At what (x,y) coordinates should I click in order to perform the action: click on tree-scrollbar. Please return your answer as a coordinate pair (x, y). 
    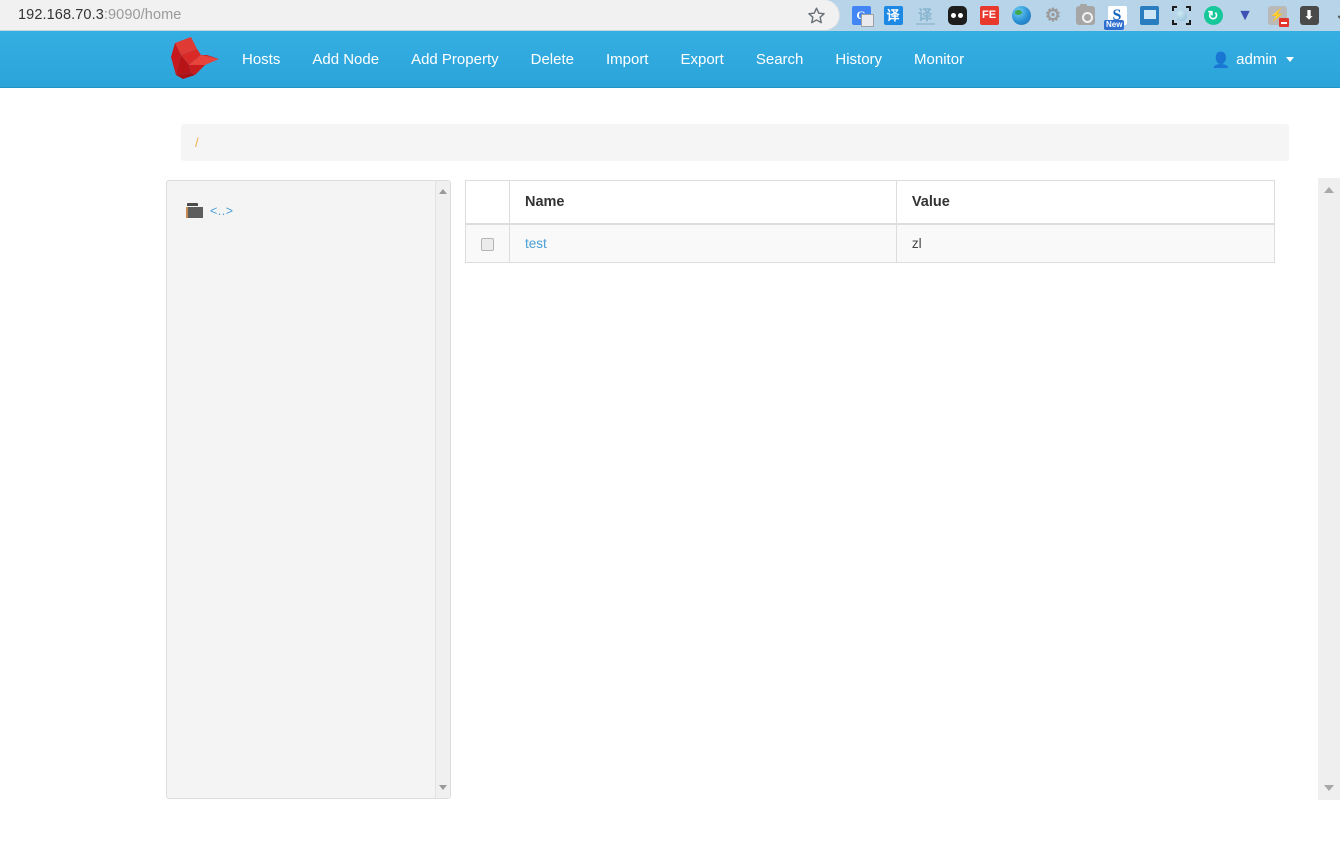
    Looking at the image, I should click on (442, 489).